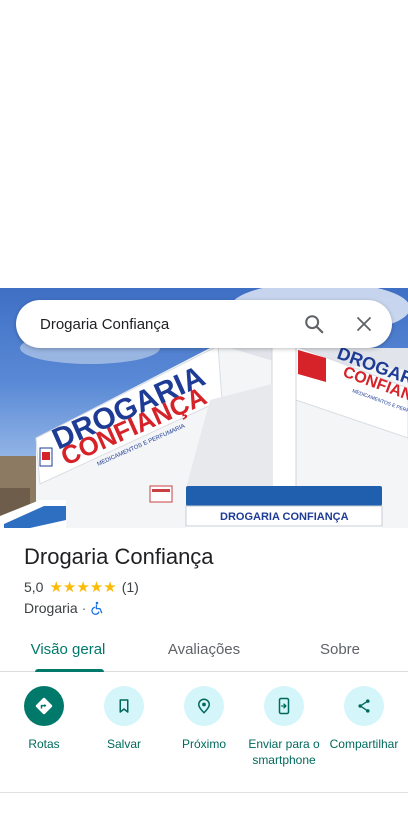  I want to click on send-to-phone-circle, so click(284, 706).